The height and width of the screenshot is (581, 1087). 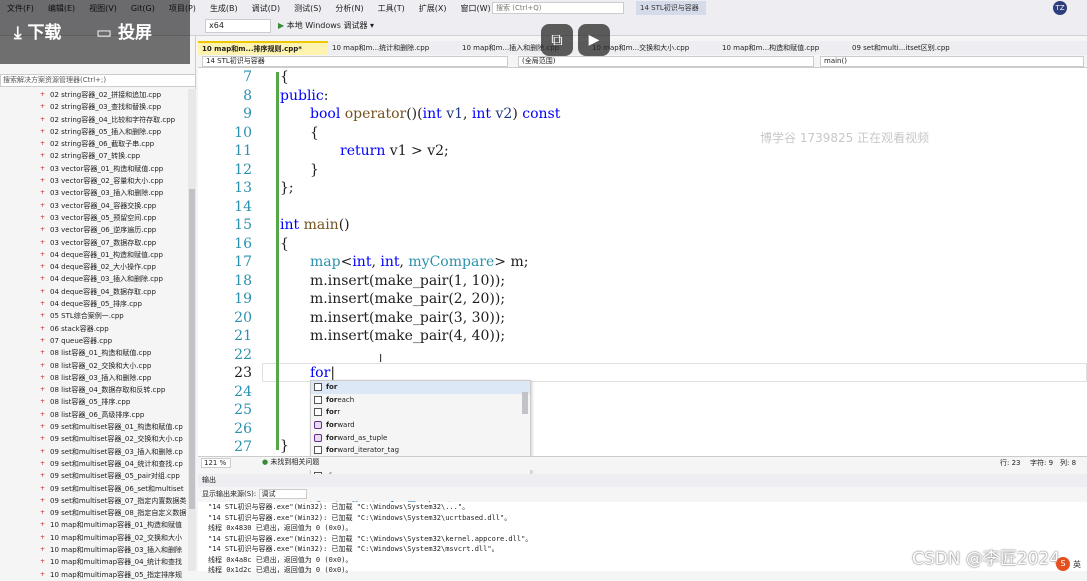 I want to click on file-item: +03 vector容器_04_容器交换.cpp, so click(x=94, y=206).